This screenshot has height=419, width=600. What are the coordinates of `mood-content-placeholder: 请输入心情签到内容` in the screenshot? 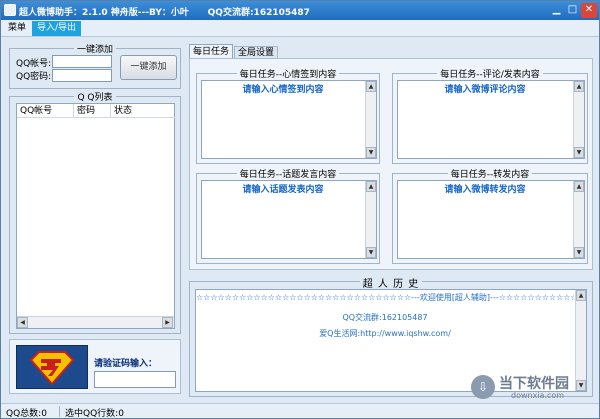 It's located at (283, 90).